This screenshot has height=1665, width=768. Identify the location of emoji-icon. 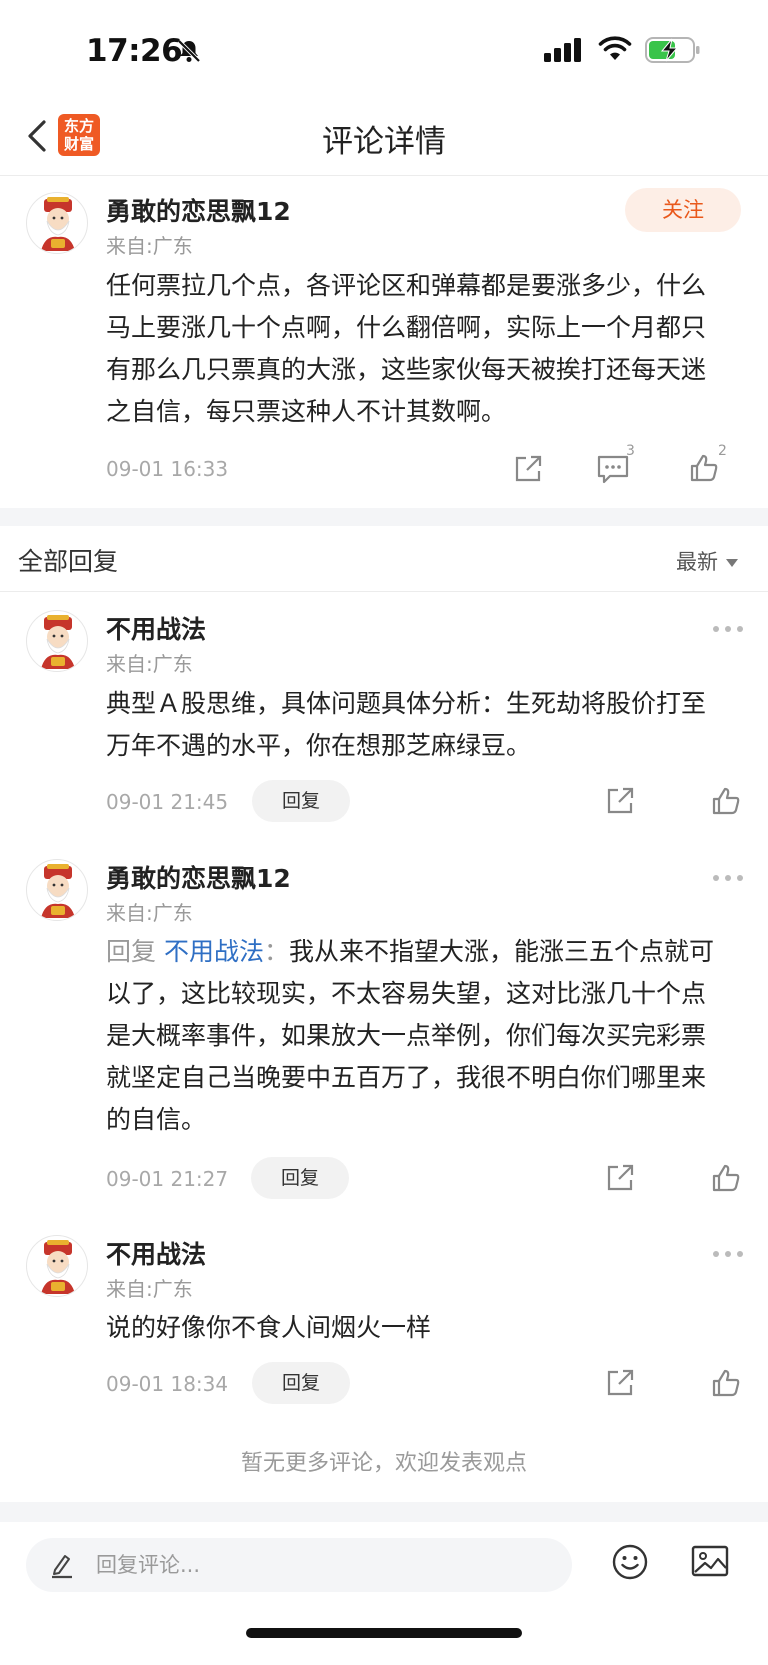
(630, 1562).